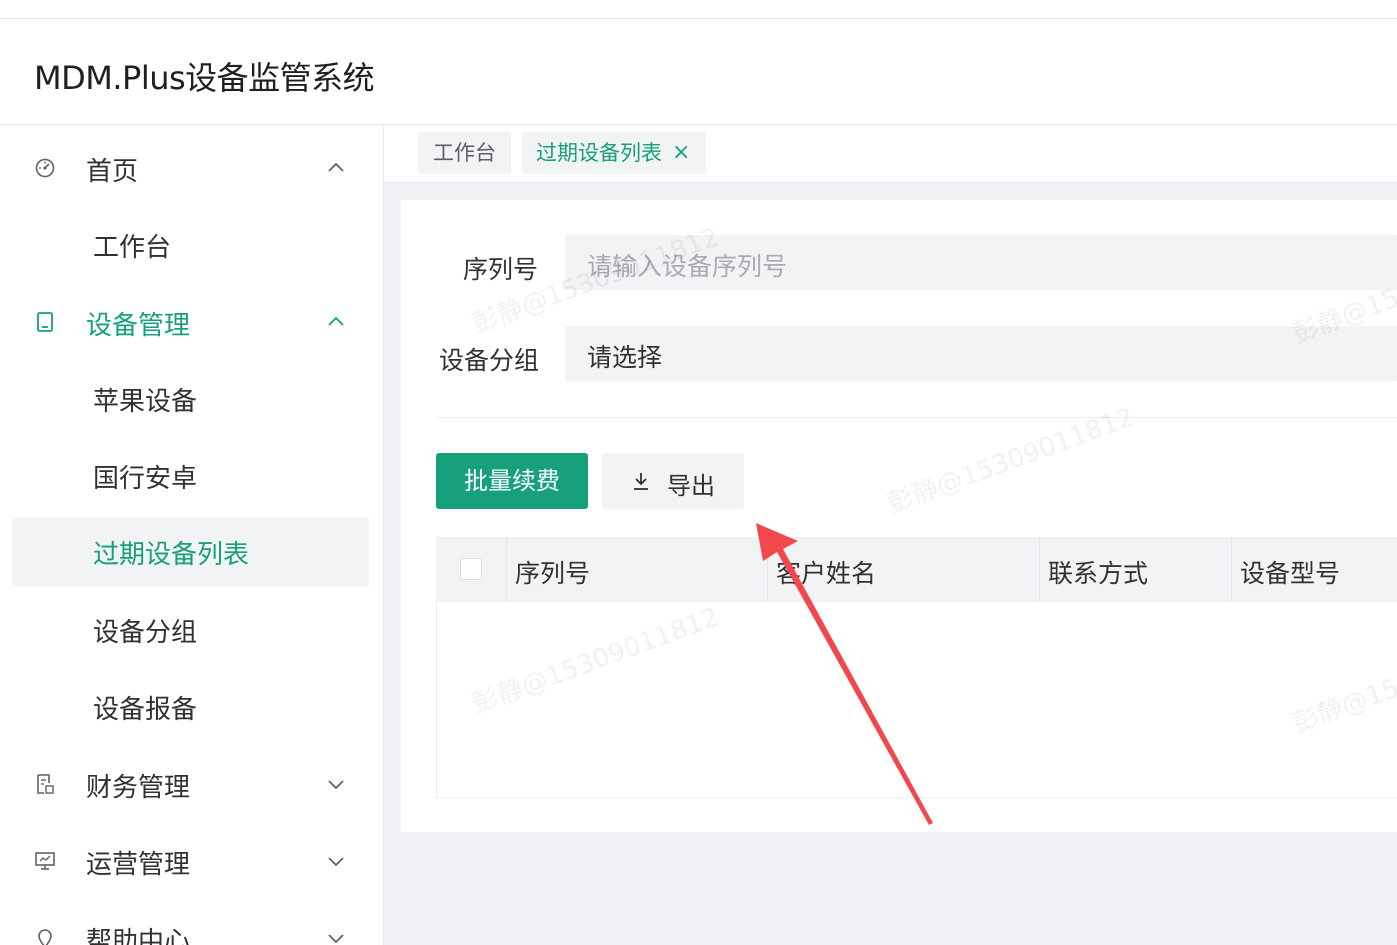 This screenshot has width=1397, height=945. What do you see at coordinates (204, 78) in the screenshot?
I see `app-title: MDM.Plus设备监管系统` at bounding box center [204, 78].